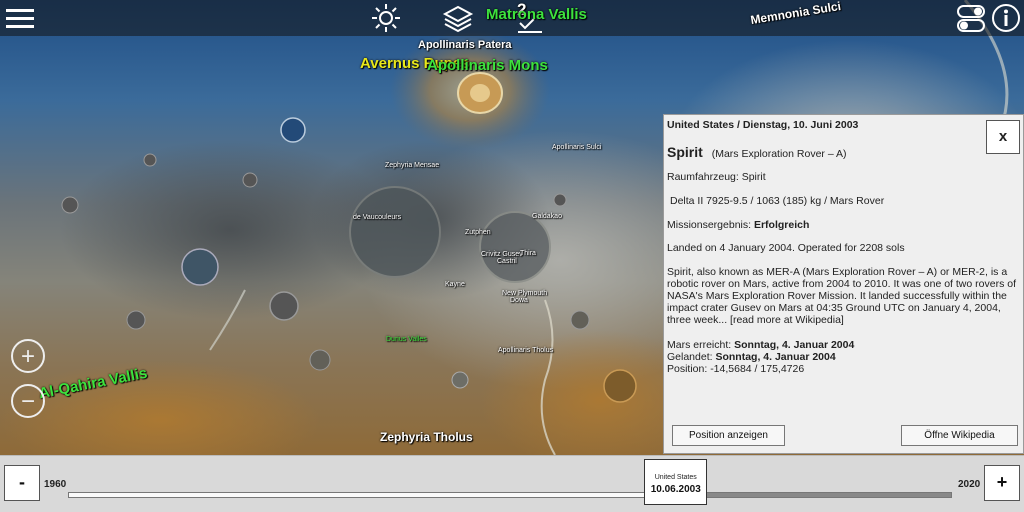 Image resolution: width=1024 pixels, height=512 pixels. I want to click on map-label-galdakao: Galdakao, so click(547, 216).